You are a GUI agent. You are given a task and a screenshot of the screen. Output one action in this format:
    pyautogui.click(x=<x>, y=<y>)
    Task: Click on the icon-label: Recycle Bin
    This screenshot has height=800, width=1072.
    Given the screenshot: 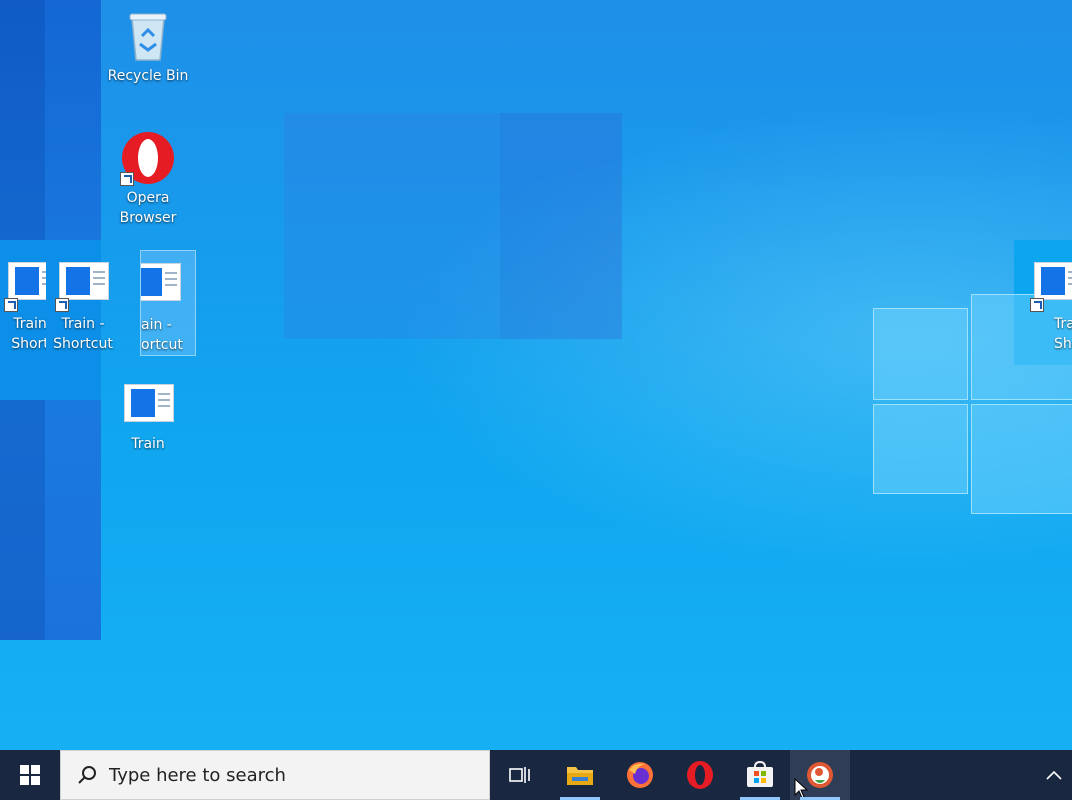 What is the action you would take?
    pyautogui.click(x=148, y=76)
    